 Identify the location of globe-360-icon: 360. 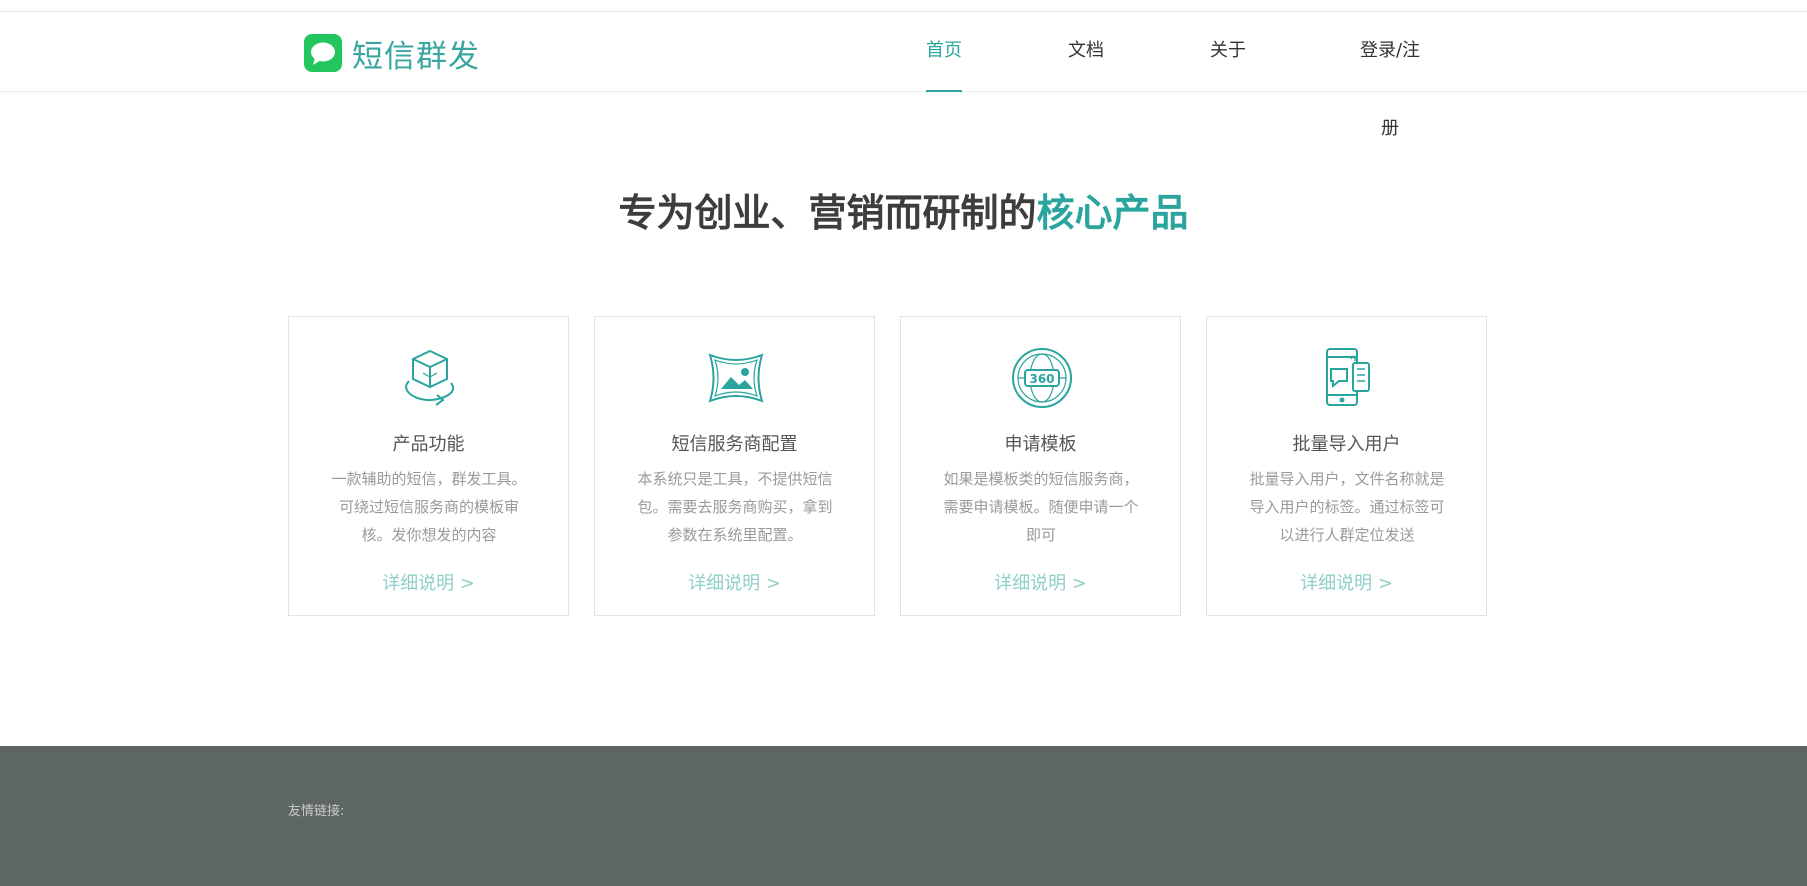
(1042, 378).